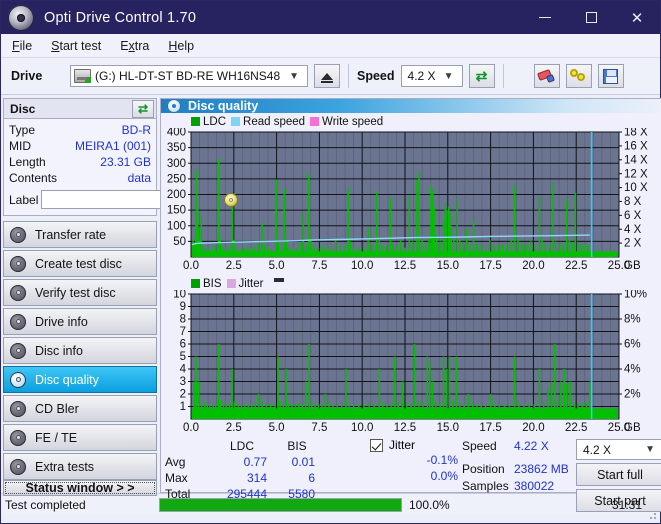  I want to click on legend-label-write-speed: Write speed, so click(353, 121).